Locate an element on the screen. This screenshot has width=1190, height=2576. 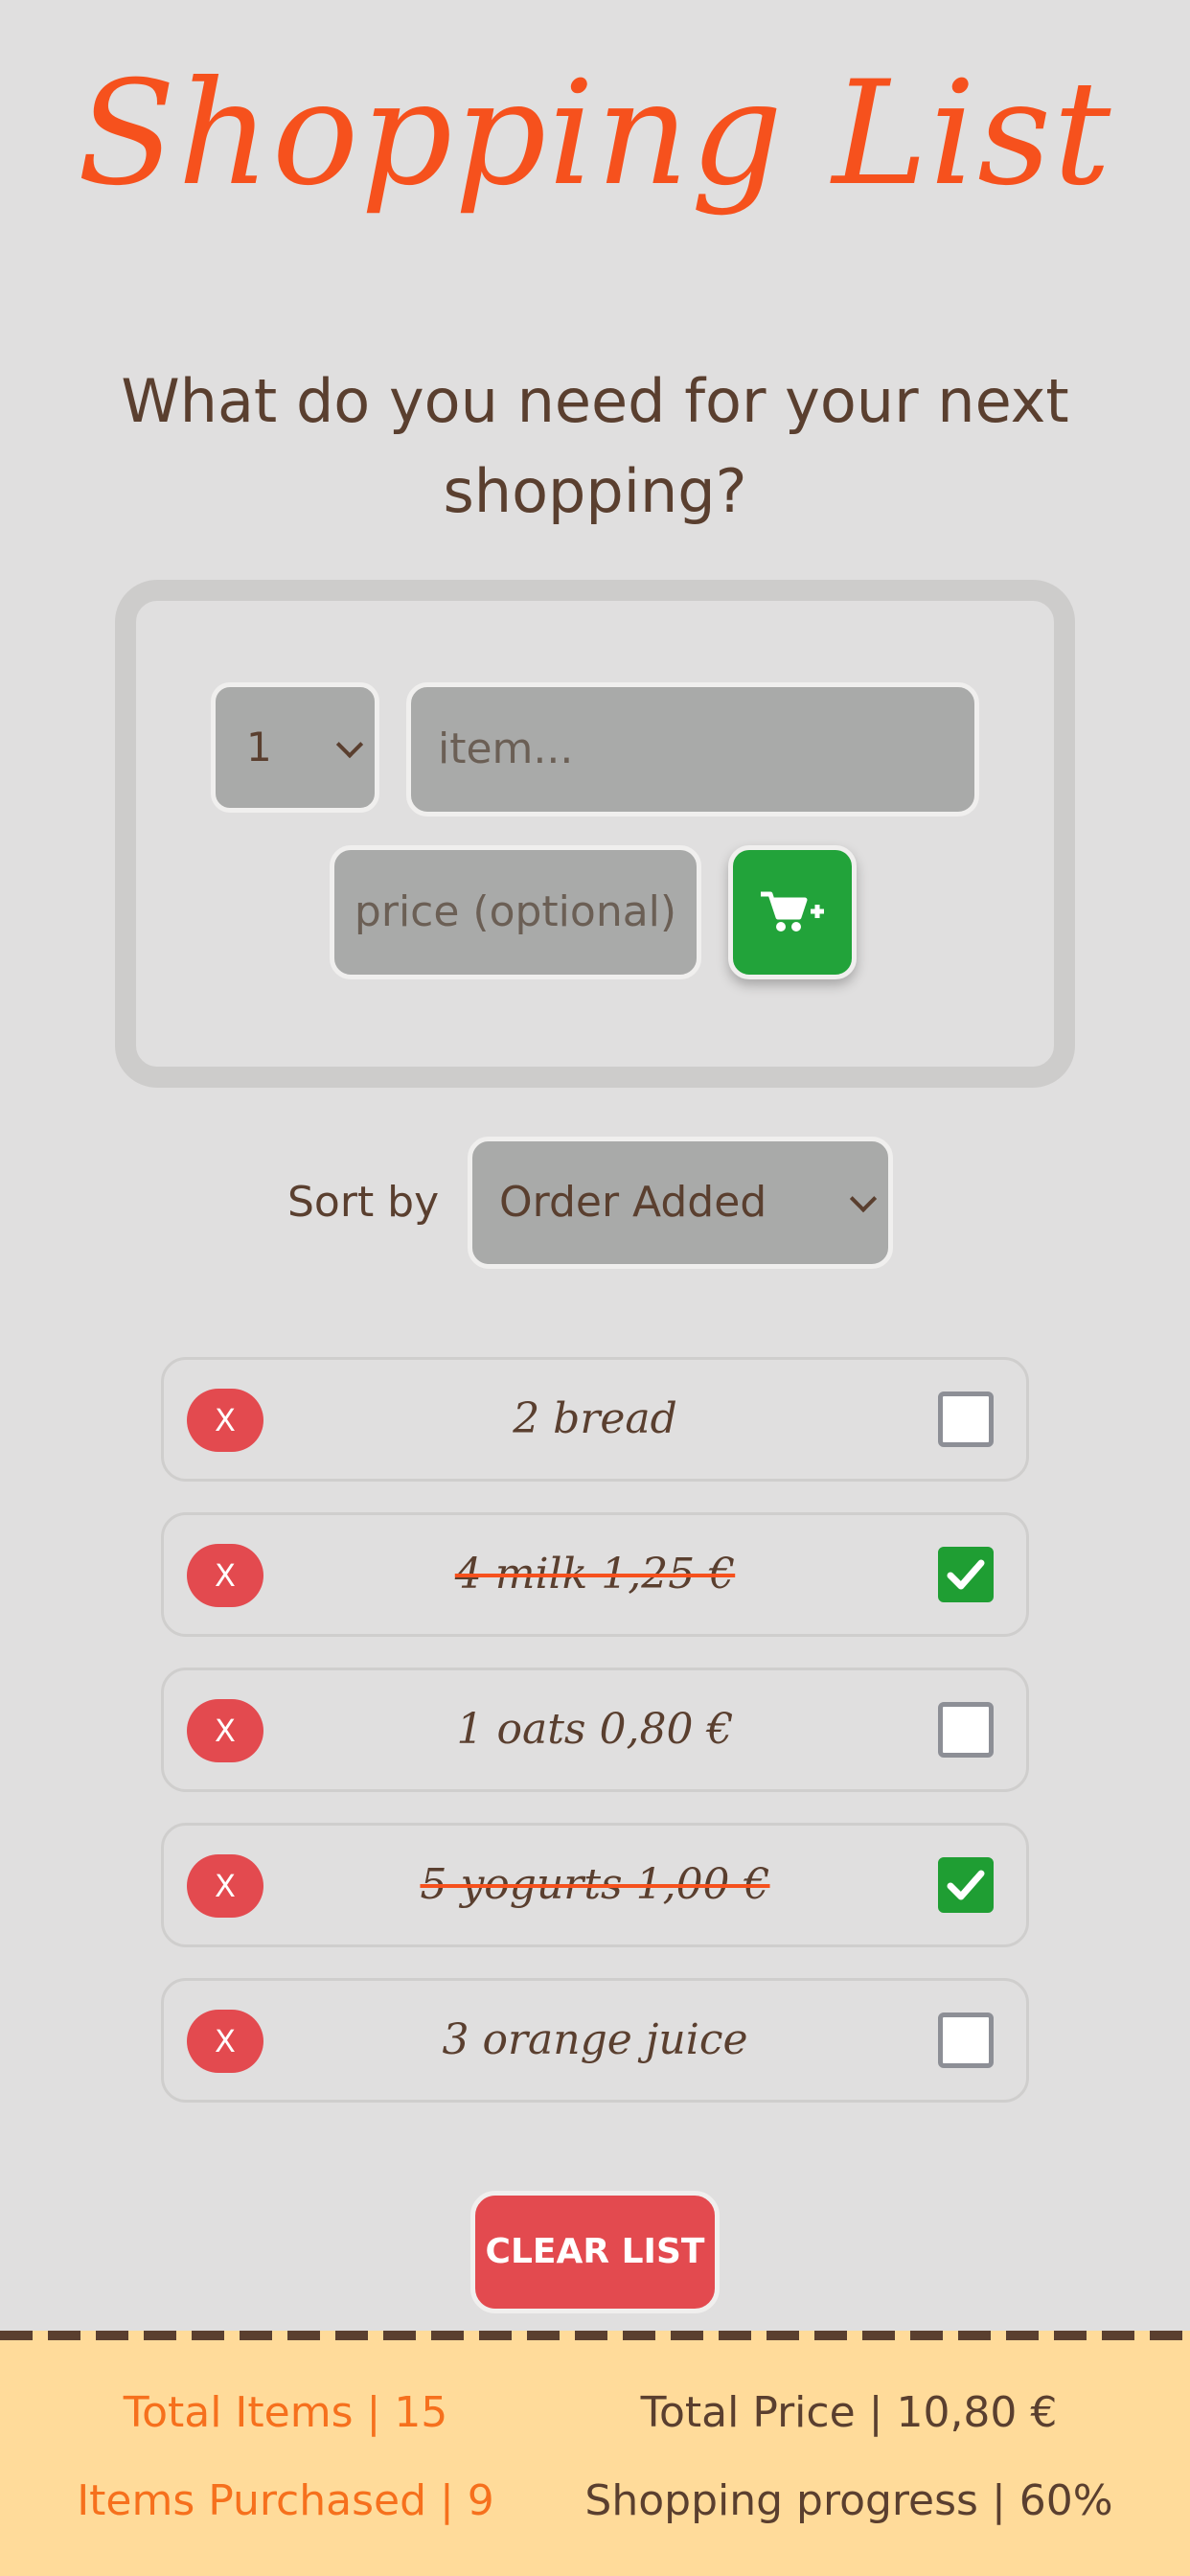
sort-select: Order Added is located at coordinates (681, 1203).